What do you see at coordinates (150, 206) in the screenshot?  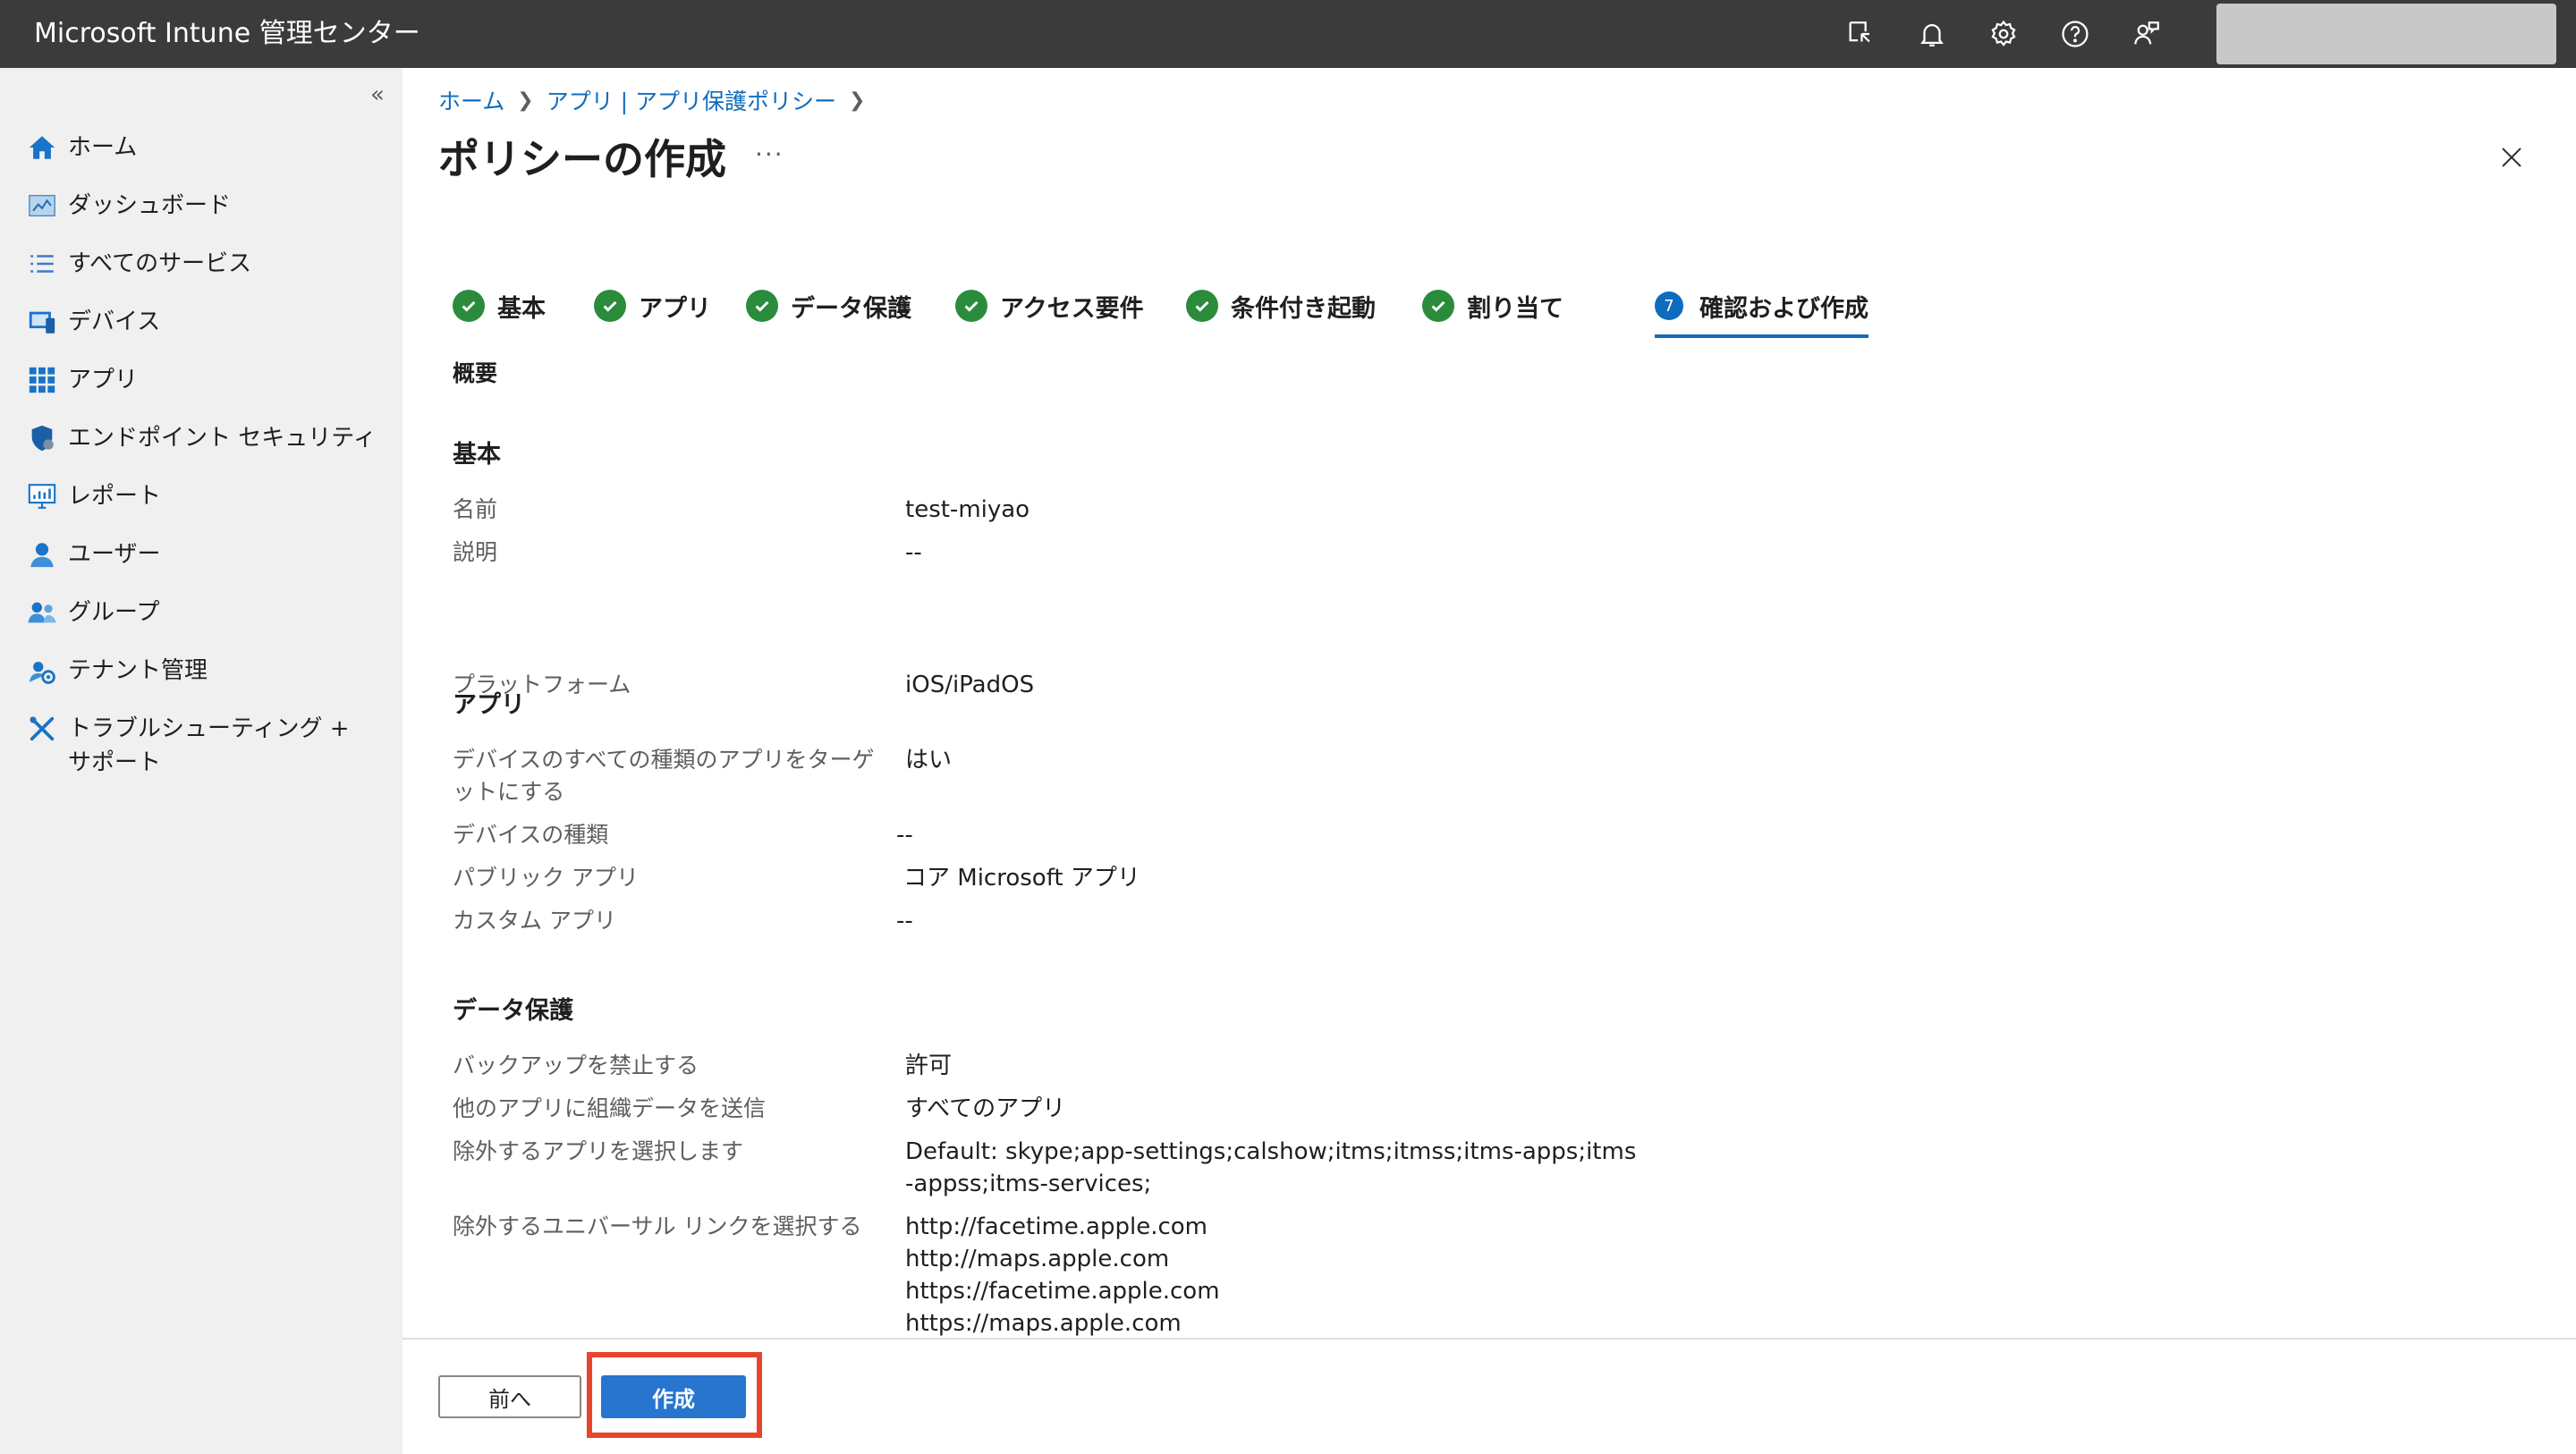 I see `sidebar-item-label: ダッシュボード` at bounding box center [150, 206].